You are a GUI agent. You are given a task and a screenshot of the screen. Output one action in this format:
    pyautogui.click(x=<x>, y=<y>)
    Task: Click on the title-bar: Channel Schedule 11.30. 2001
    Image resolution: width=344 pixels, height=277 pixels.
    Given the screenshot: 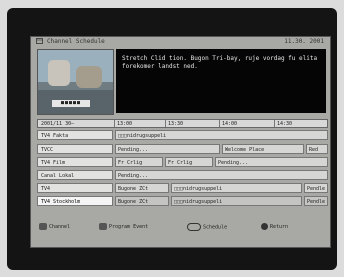 What is the action you would take?
    pyautogui.click(x=180, y=41)
    